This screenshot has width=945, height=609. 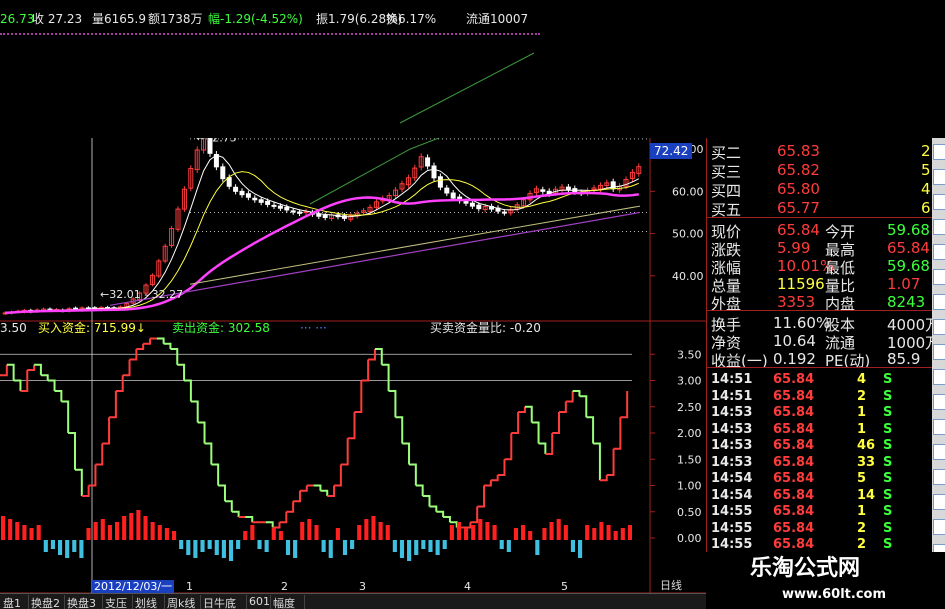 What do you see at coordinates (83, 602) in the screenshot?
I see `bottom-tab: 换盘3` at bounding box center [83, 602].